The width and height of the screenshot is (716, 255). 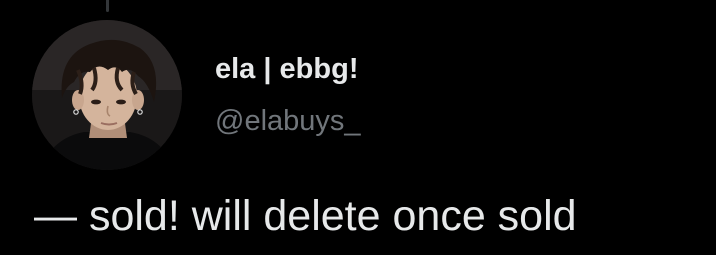 What do you see at coordinates (288, 121) in the screenshot?
I see `author-handle: @elabuys_` at bounding box center [288, 121].